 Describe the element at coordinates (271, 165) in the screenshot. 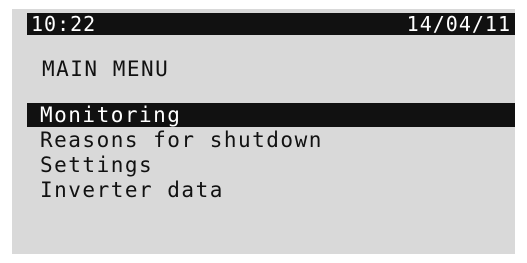

I see `menu-item-settings: Settings` at that location.